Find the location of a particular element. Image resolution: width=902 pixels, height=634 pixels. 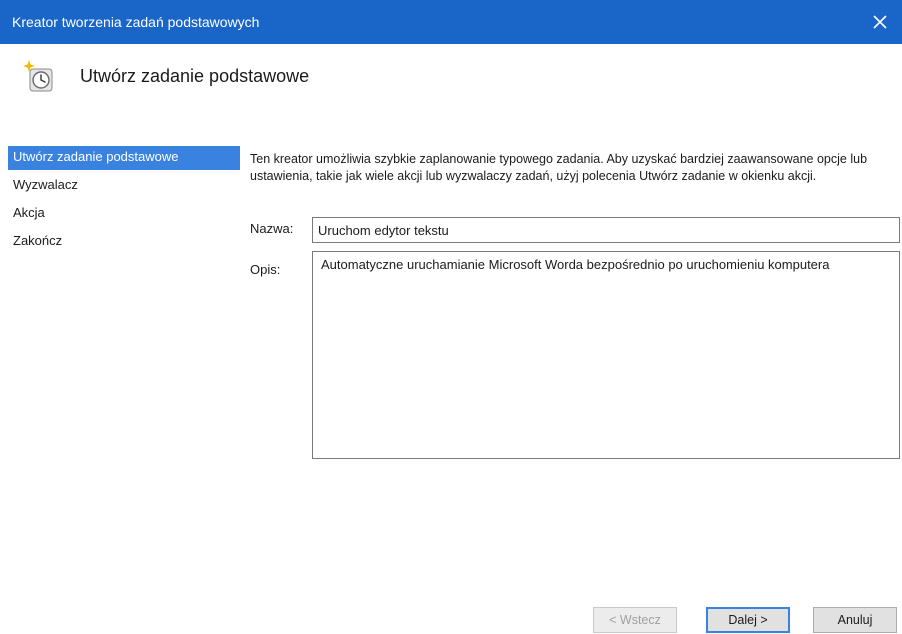

page-title: Utwórz zadanie podstawowe is located at coordinates (195, 76).